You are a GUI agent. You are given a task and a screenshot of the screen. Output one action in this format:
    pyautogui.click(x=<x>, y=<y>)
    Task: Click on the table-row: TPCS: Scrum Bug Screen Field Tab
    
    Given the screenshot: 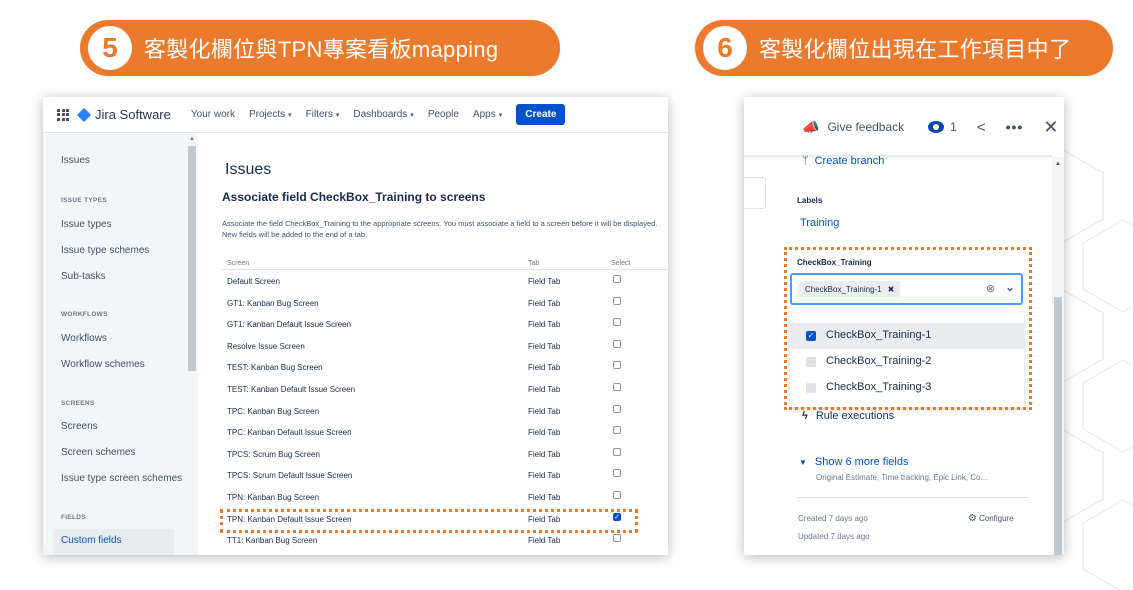 What is the action you would take?
    pyautogui.click(x=445, y=455)
    